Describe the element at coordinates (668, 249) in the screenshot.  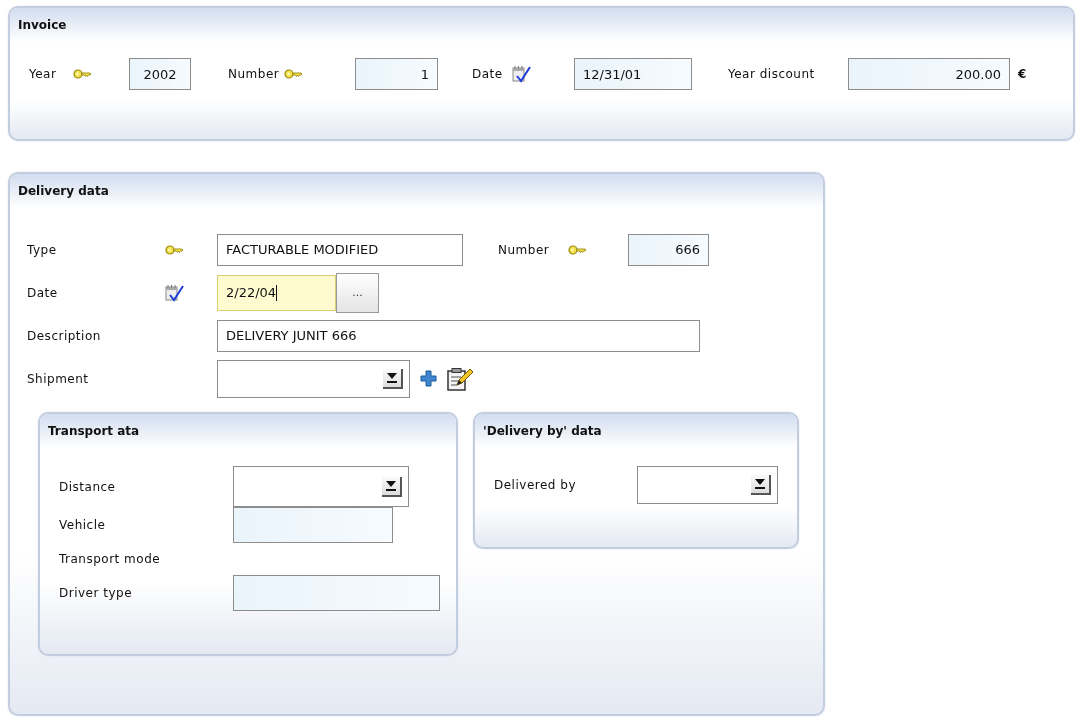
I see `text-field: 666` at that location.